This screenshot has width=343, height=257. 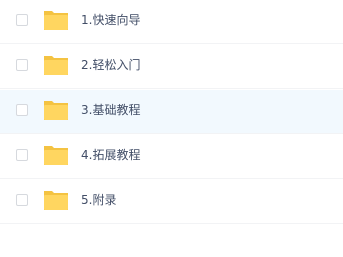 I want to click on file-name: 2.轻松入门, so click(x=110, y=65).